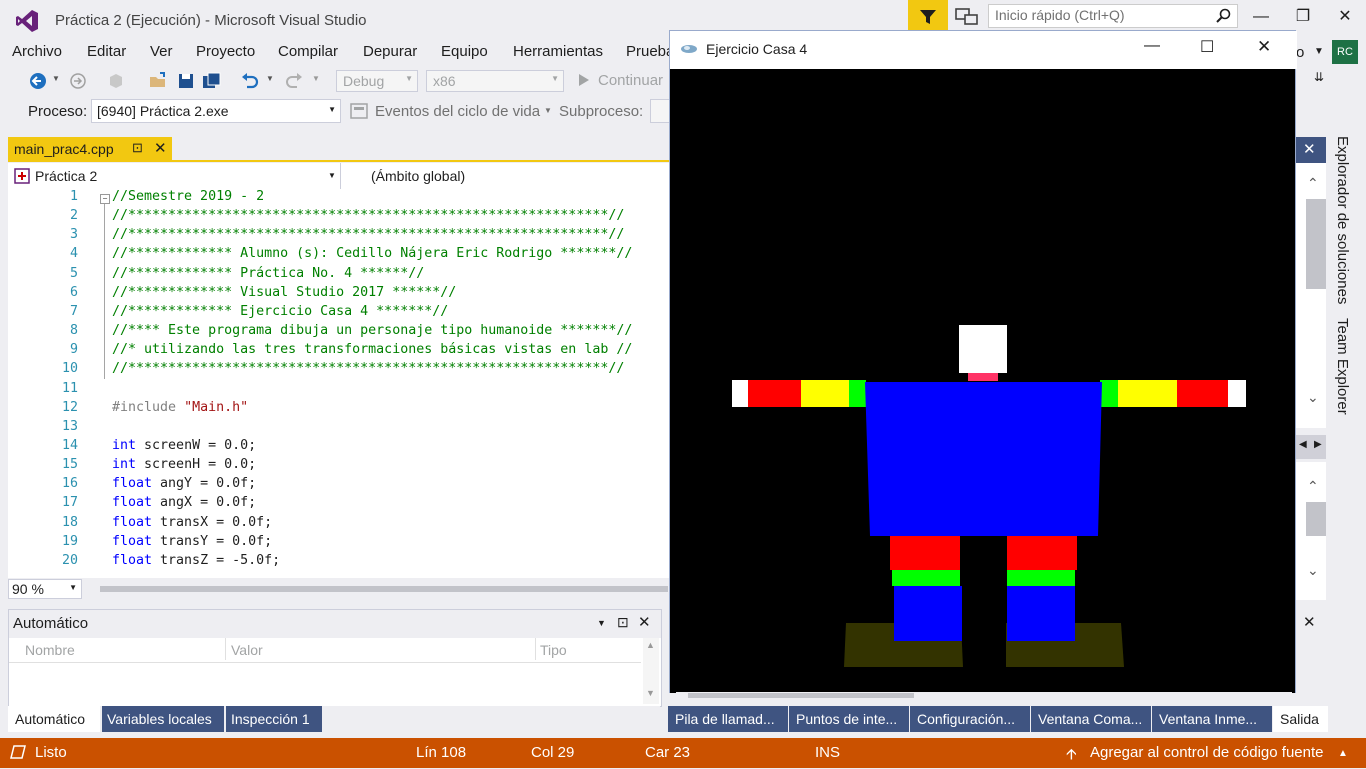 The width and height of the screenshot is (1366, 769). Describe the element at coordinates (158, 81) in the screenshot. I see `open-file-icon` at that location.